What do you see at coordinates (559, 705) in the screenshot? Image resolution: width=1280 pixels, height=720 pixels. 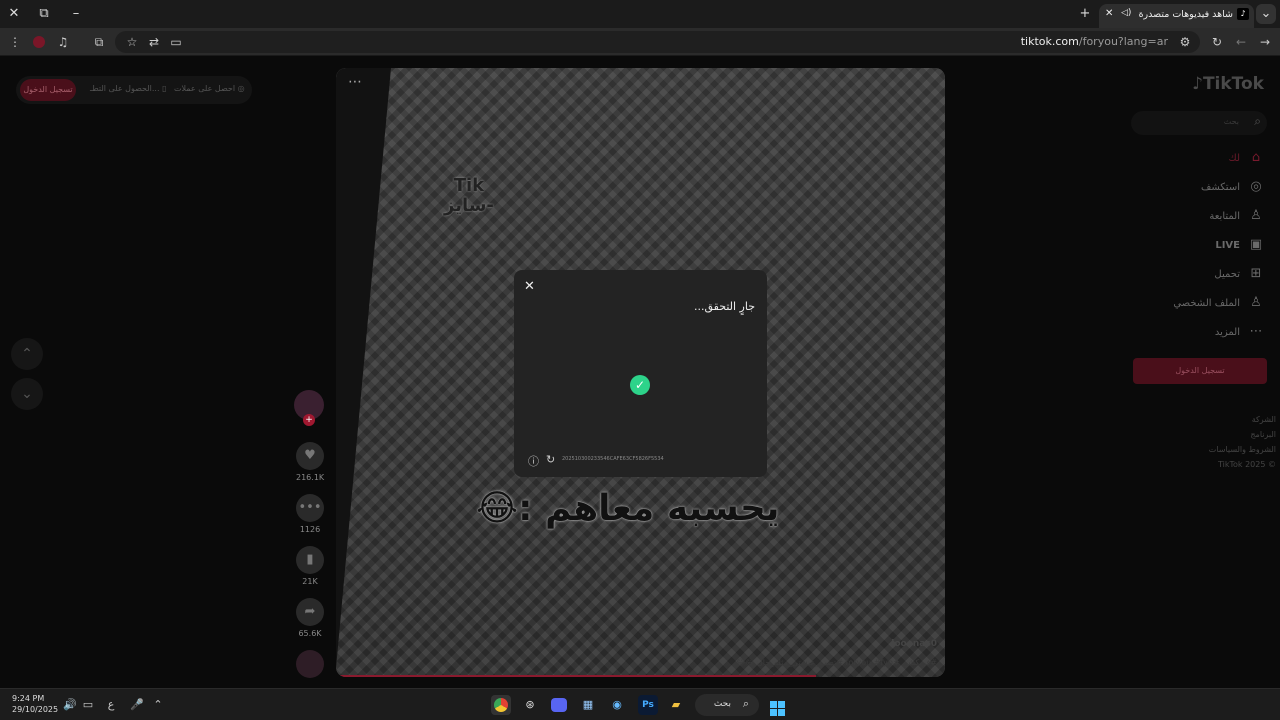 I see `discord-taskbar-icon` at bounding box center [559, 705].